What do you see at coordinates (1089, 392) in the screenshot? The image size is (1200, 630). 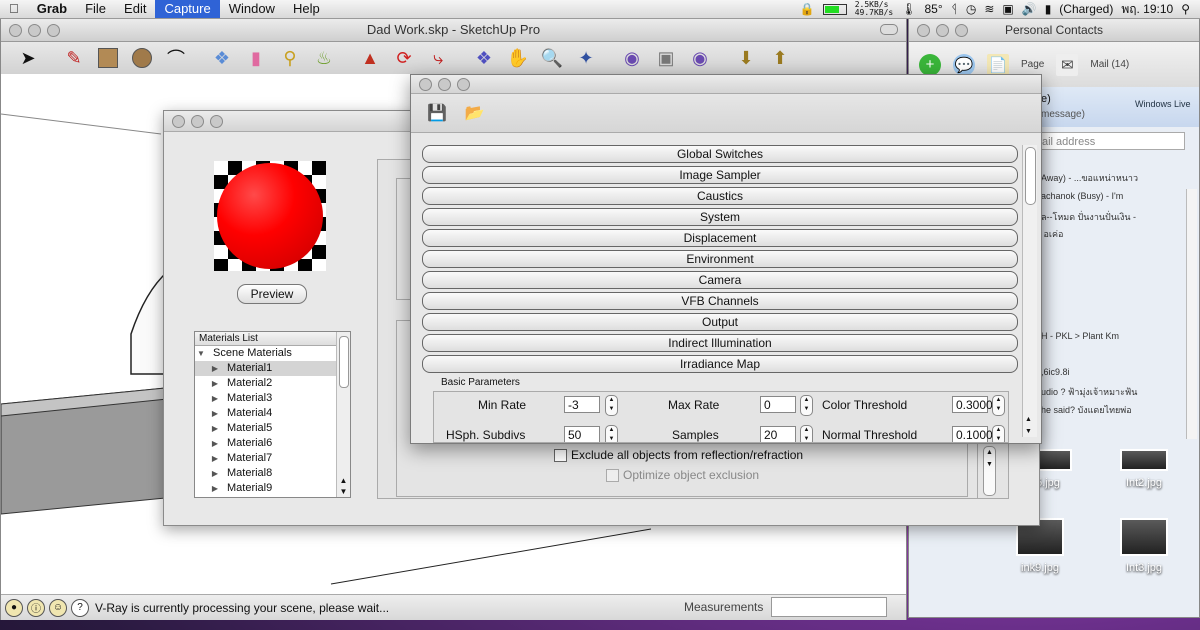 I see `contact-7: udio ? ฟ้ามุ่งเจ้าหมาะฟ้น` at bounding box center [1089, 392].